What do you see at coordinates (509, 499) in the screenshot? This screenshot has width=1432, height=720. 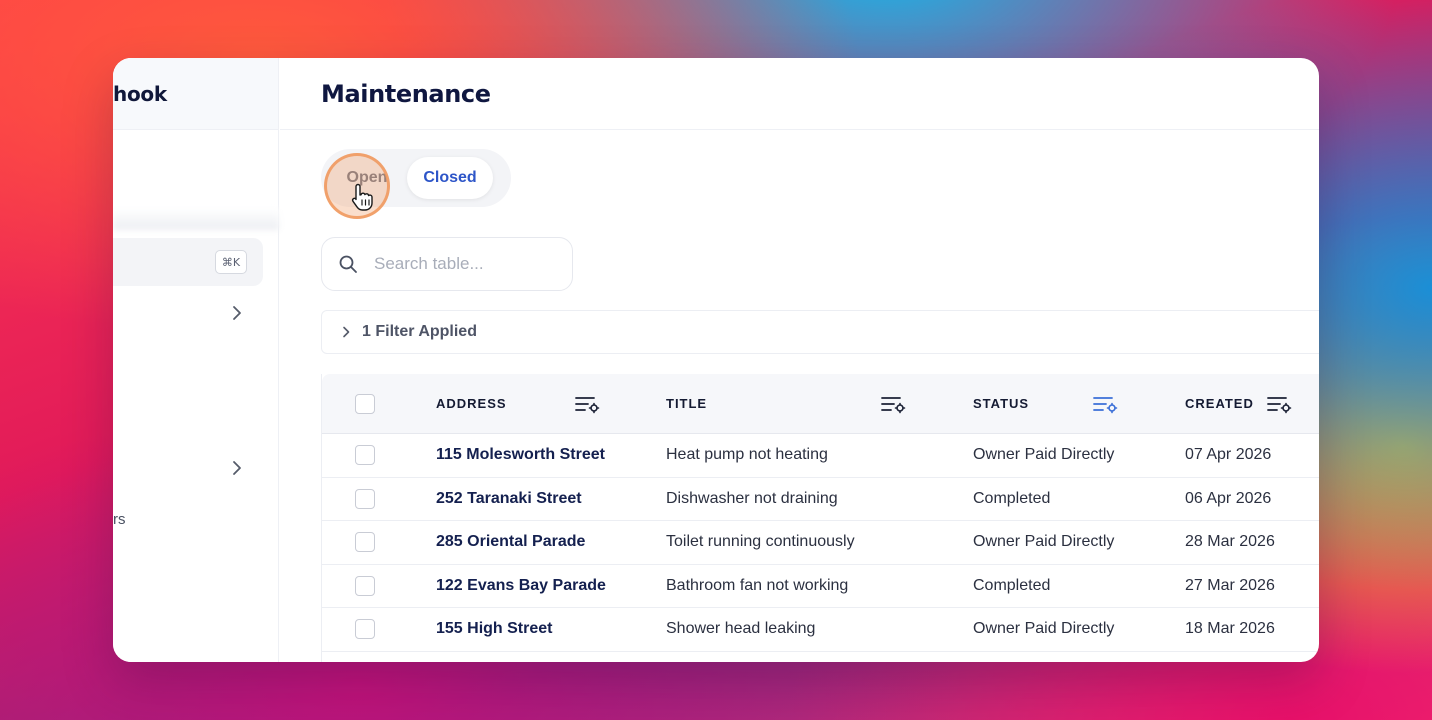 I see `address-link: 252 Taranaki Street` at bounding box center [509, 499].